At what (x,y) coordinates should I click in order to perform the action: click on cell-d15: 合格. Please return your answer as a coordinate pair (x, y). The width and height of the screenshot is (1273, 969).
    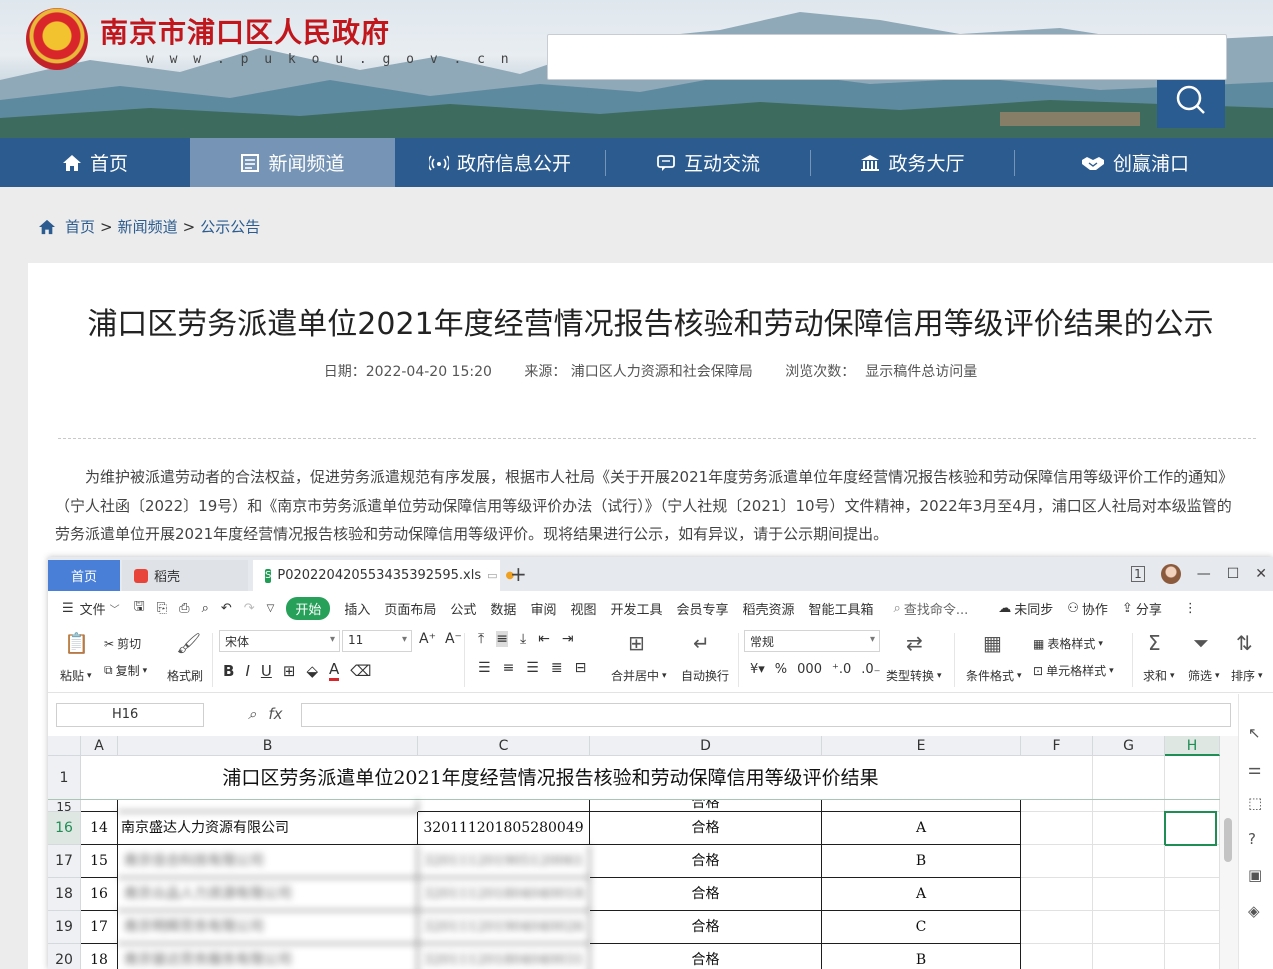
    Looking at the image, I should click on (706, 806).